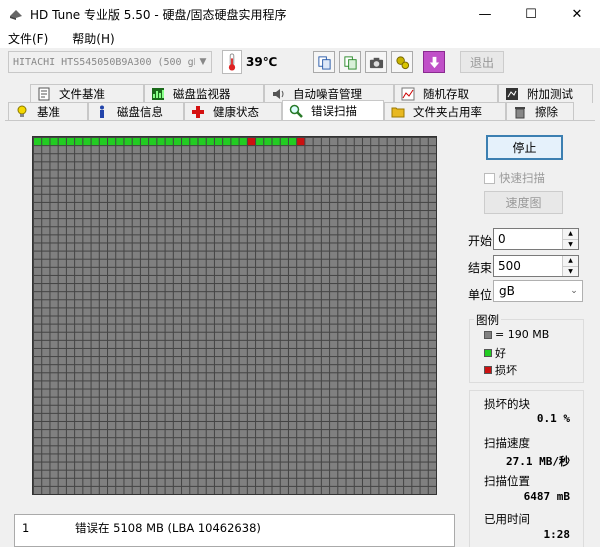  I want to click on copy-text-button, so click(324, 62).